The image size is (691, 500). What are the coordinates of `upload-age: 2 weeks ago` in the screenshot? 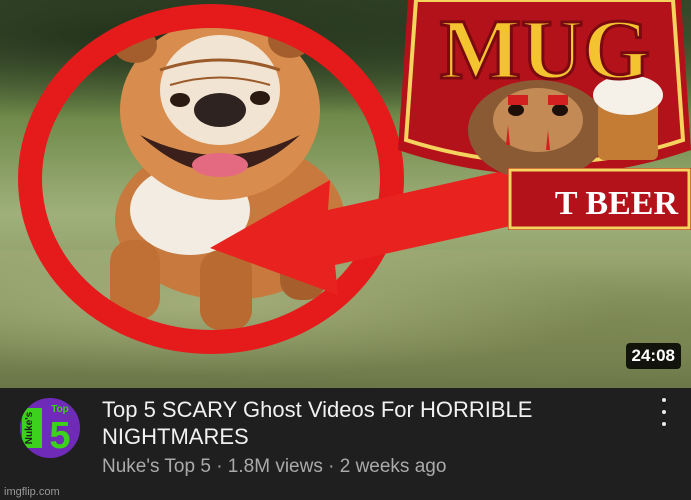 It's located at (393, 466).